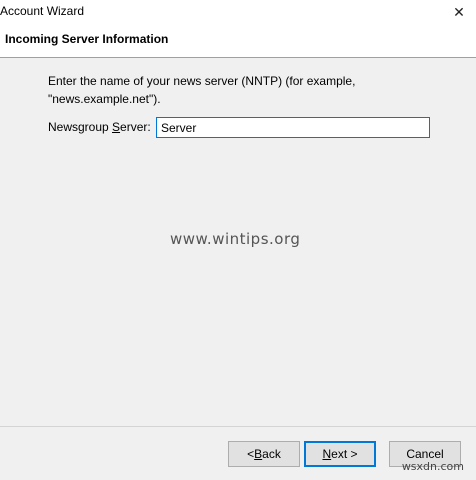 Image resolution: width=476 pixels, height=480 pixels. I want to click on next-suffix: ext >, so click(344, 454).